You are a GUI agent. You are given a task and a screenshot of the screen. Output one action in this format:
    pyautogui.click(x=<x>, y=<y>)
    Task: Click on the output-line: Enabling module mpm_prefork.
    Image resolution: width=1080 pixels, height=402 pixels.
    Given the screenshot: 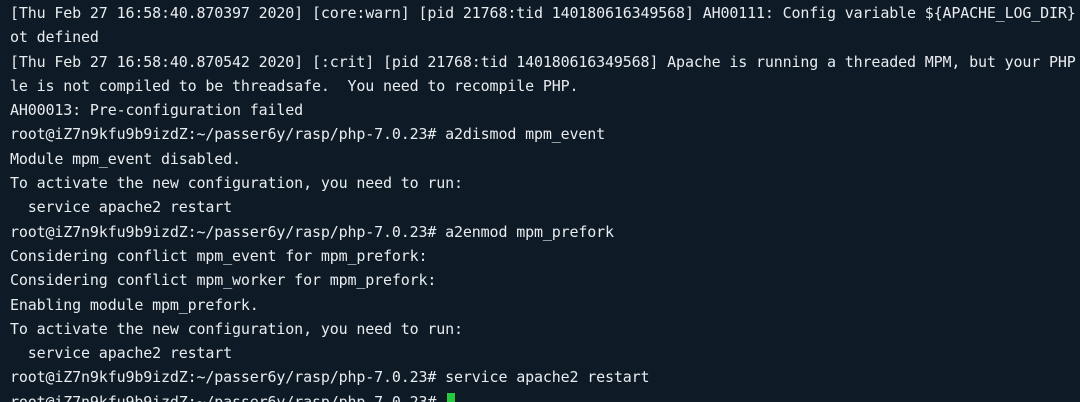 What is the action you would take?
    pyautogui.click(x=134, y=304)
    